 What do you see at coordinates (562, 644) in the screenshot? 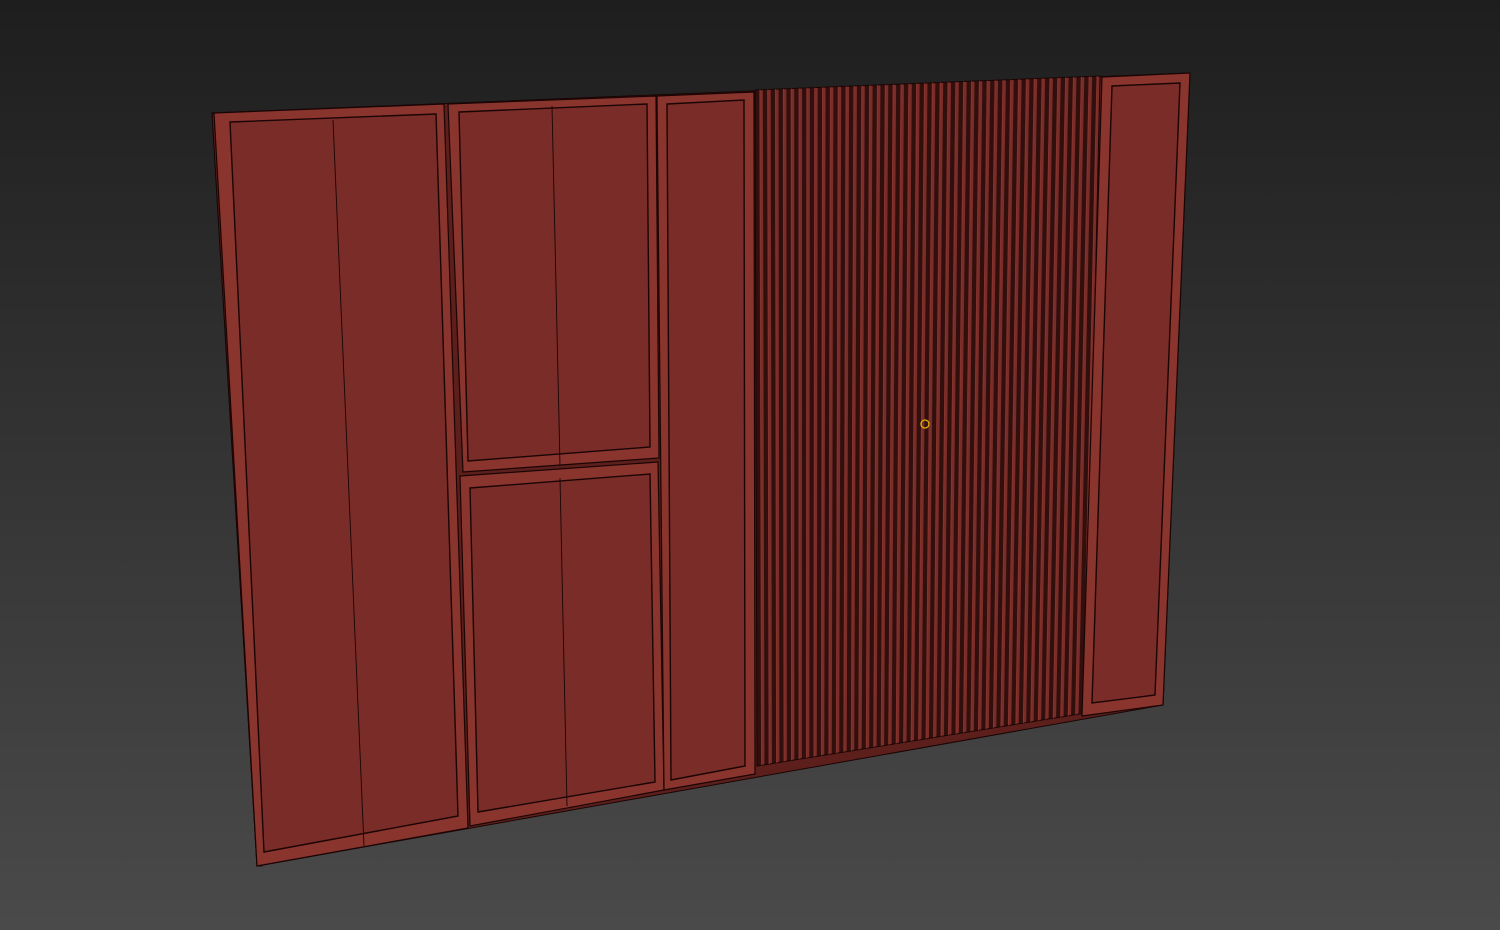
I see `lower-panel-middle` at bounding box center [562, 644].